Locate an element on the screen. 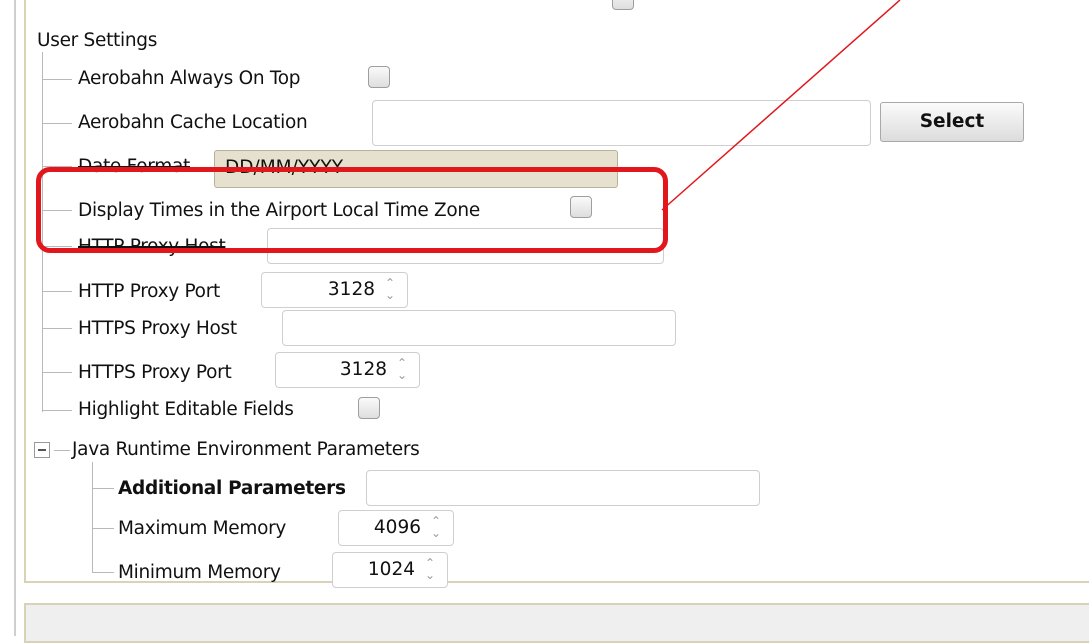 Image resolution: width=1089 pixels, height=643 pixels. annotation-pointer-line is located at coordinates (781, 105).